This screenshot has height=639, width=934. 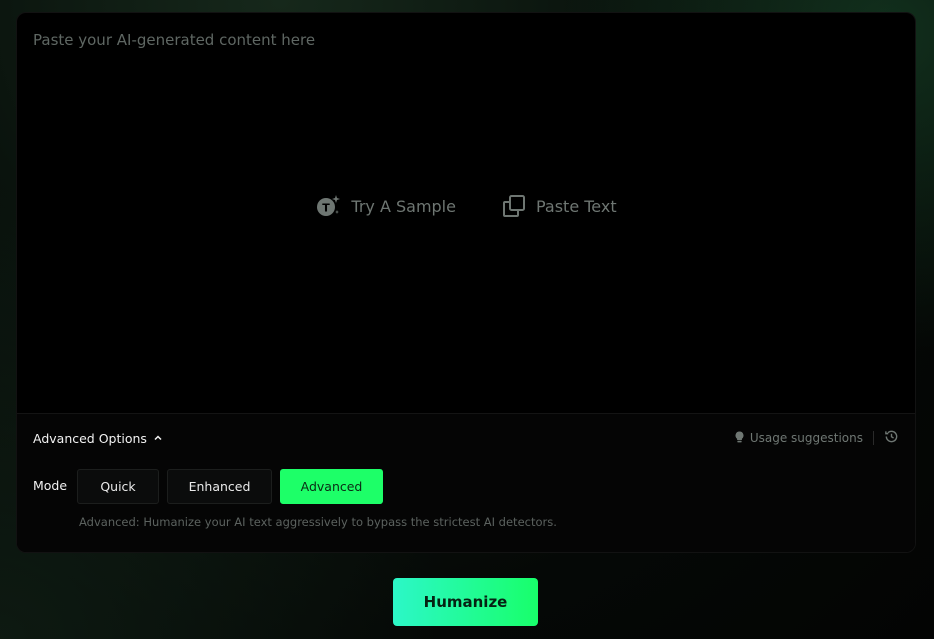 What do you see at coordinates (806, 438) in the screenshot?
I see `usage-suggestions-label: Usage suggestions` at bounding box center [806, 438].